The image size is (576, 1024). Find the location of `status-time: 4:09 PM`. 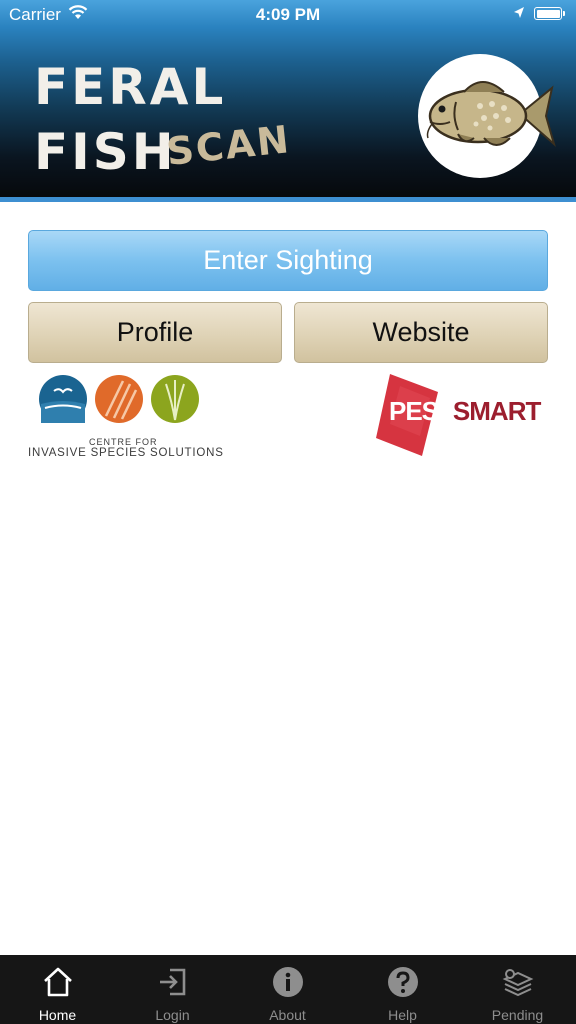

status-time: 4:09 PM is located at coordinates (288, 14).